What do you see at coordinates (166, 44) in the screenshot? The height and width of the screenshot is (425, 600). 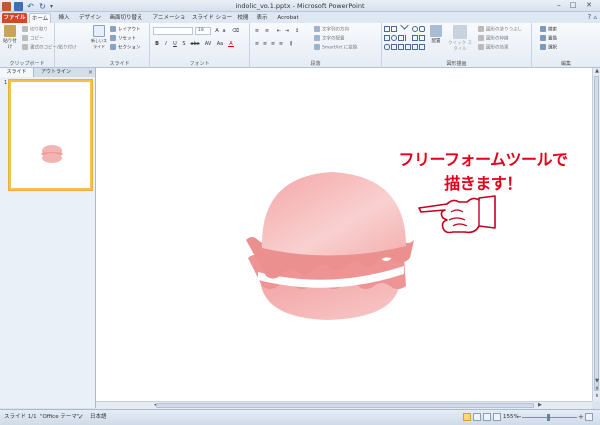 I see `italic-button: I` at bounding box center [166, 44].